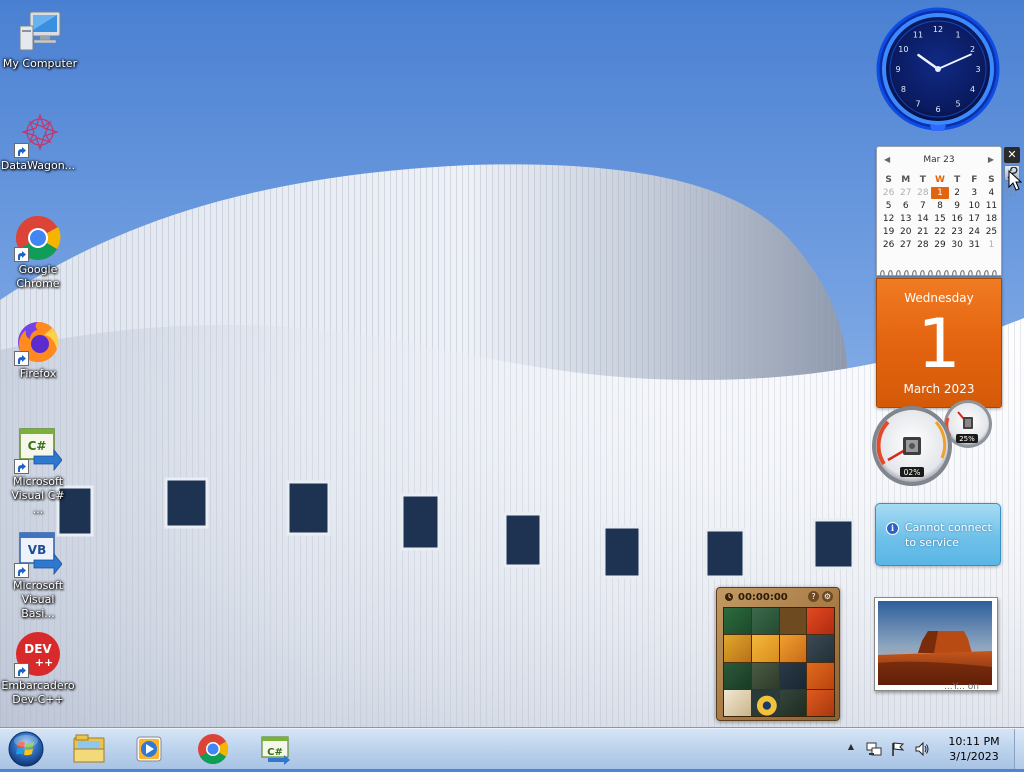 The image size is (1024, 772). I want to click on clock-time: 10:11 PM, so click(974, 741).